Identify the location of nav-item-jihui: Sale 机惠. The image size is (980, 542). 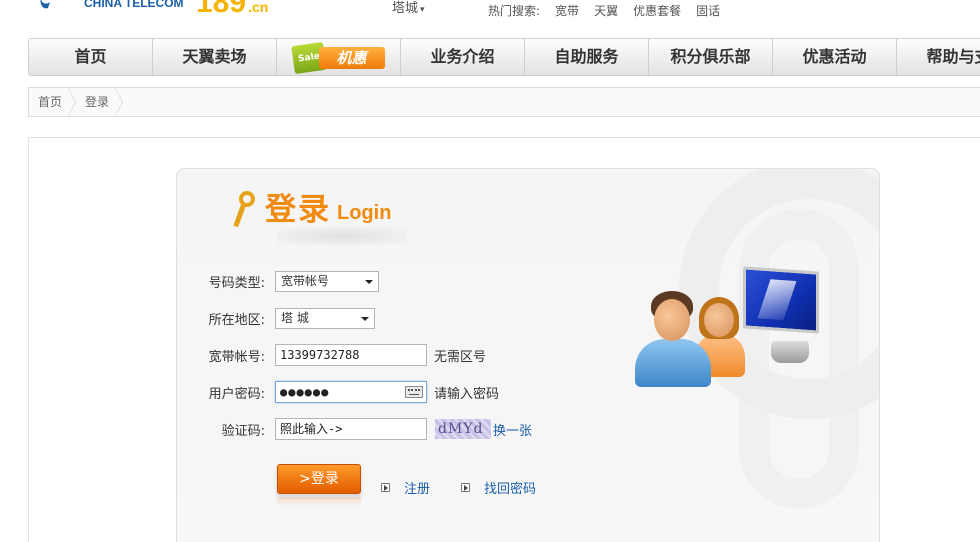
(339, 57).